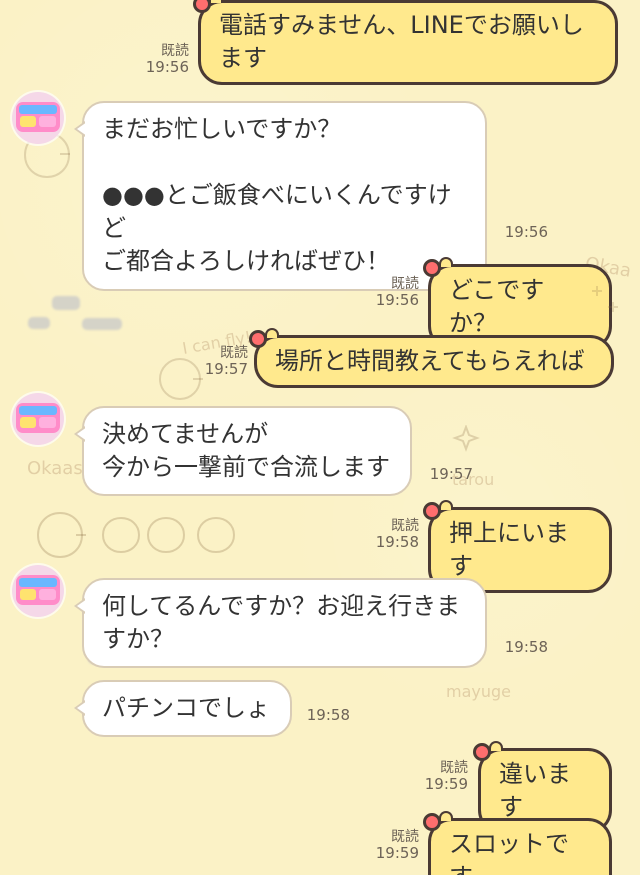 This screenshot has width=640, height=875. Describe the element at coordinates (446, 784) in the screenshot. I see `time-label-m9: 19:59` at that location.